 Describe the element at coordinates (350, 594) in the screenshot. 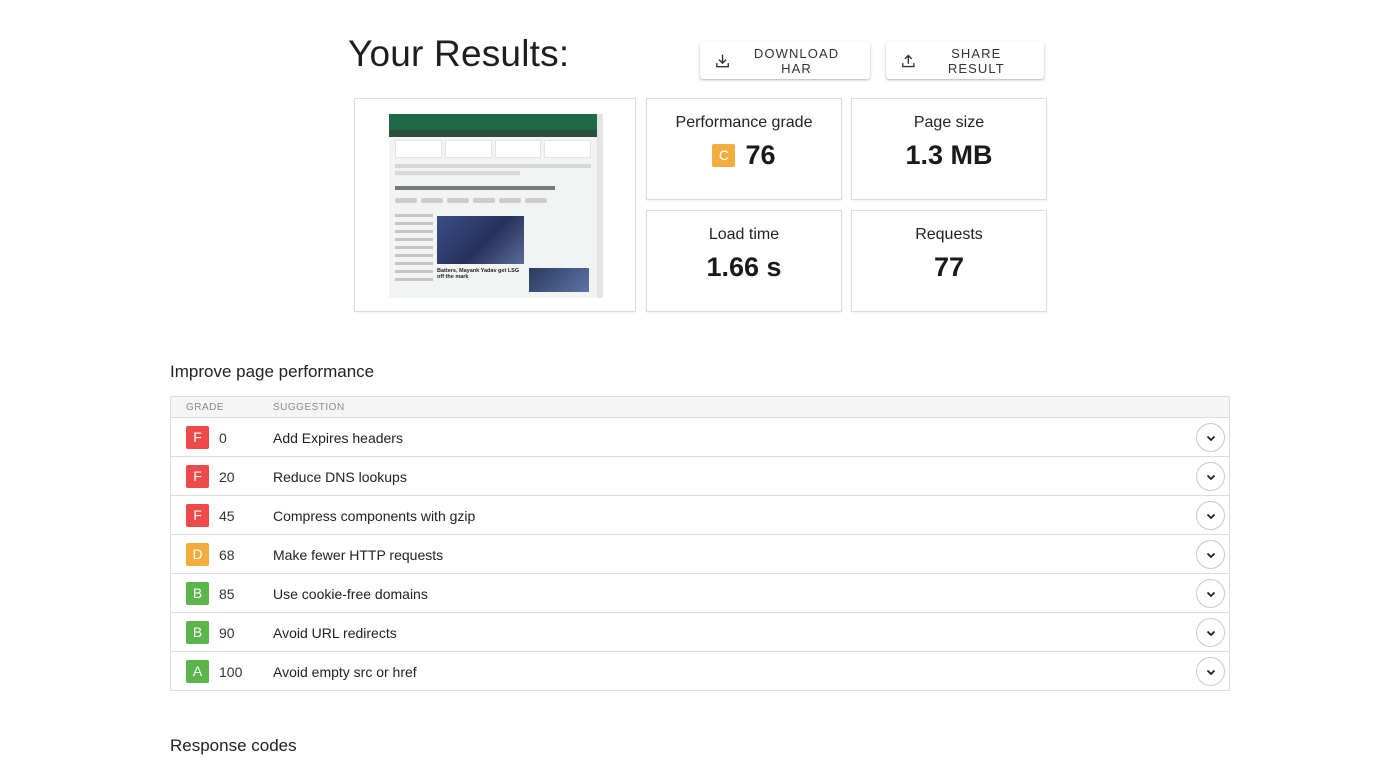

I see `suggestion-text: Use cookie-free domains` at that location.